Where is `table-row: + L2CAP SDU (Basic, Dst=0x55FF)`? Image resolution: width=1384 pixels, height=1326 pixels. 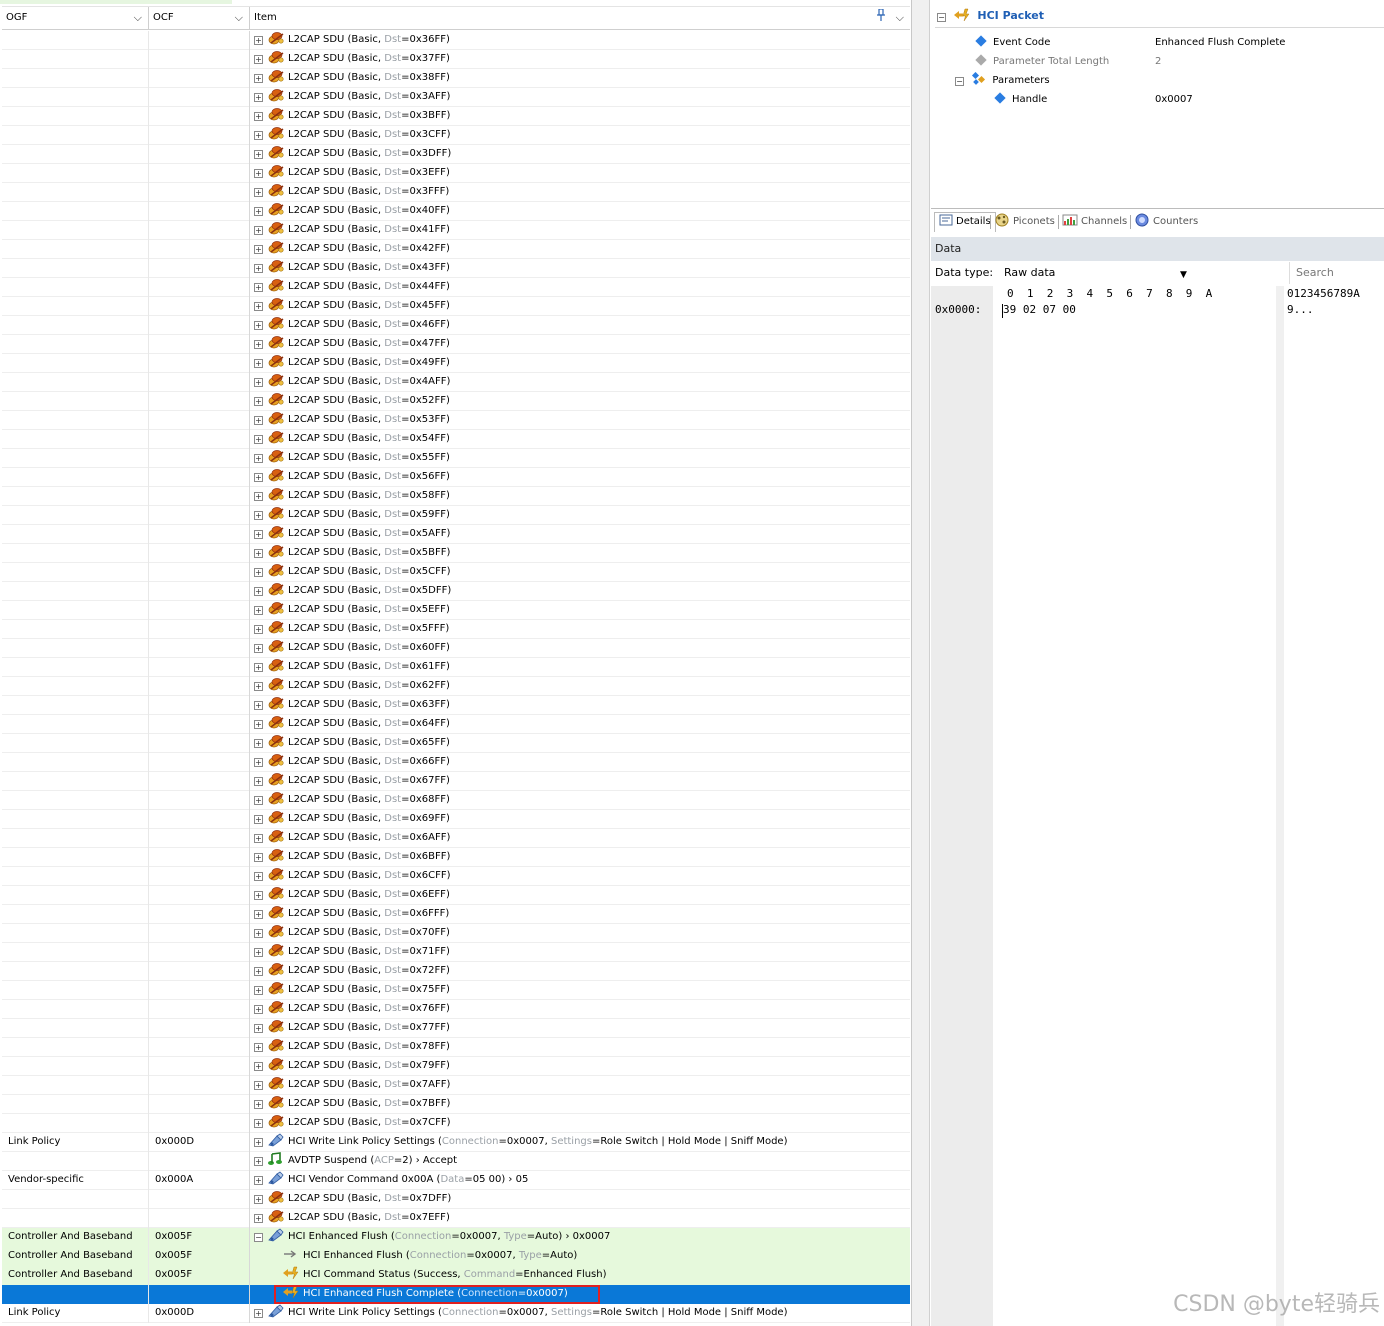
table-row: + L2CAP SDU (Basic, Dst=0x55FF) is located at coordinates (456, 458).